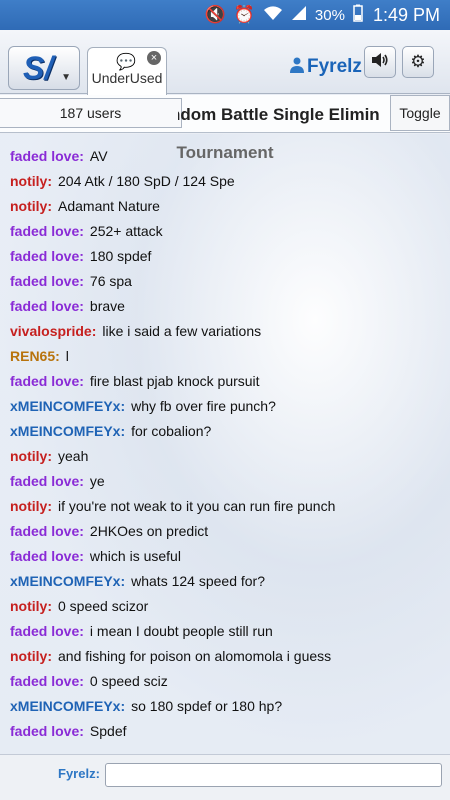 The image size is (450, 800). I want to click on chat-username: vivalospride:, so click(53, 331).